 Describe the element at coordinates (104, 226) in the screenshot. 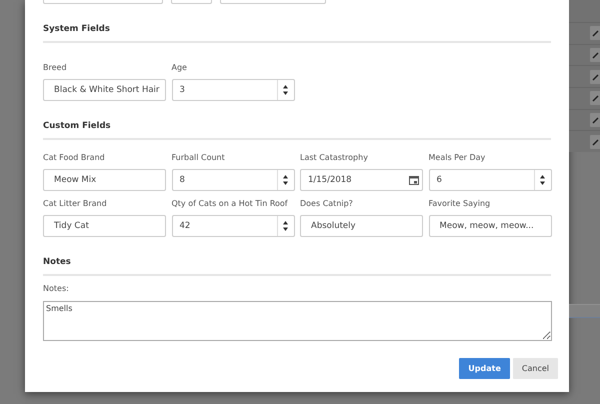

I see `text-field: Tidy Cat` at that location.